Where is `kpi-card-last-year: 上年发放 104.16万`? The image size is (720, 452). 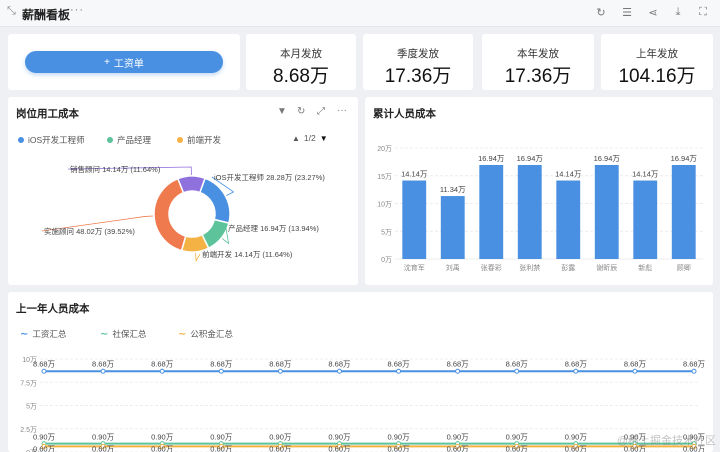 kpi-card-last-year: 上年发放 104.16万 is located at coordinates (657, 62).